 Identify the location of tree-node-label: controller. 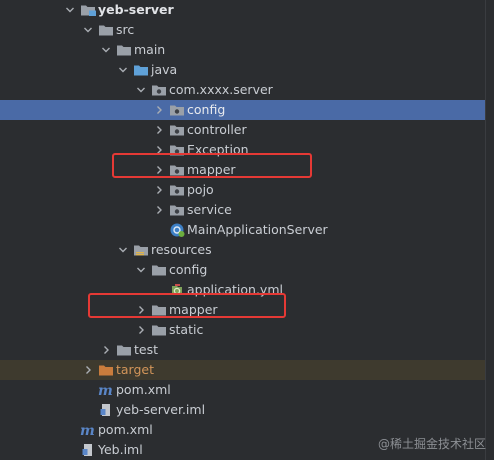
(217, 129).